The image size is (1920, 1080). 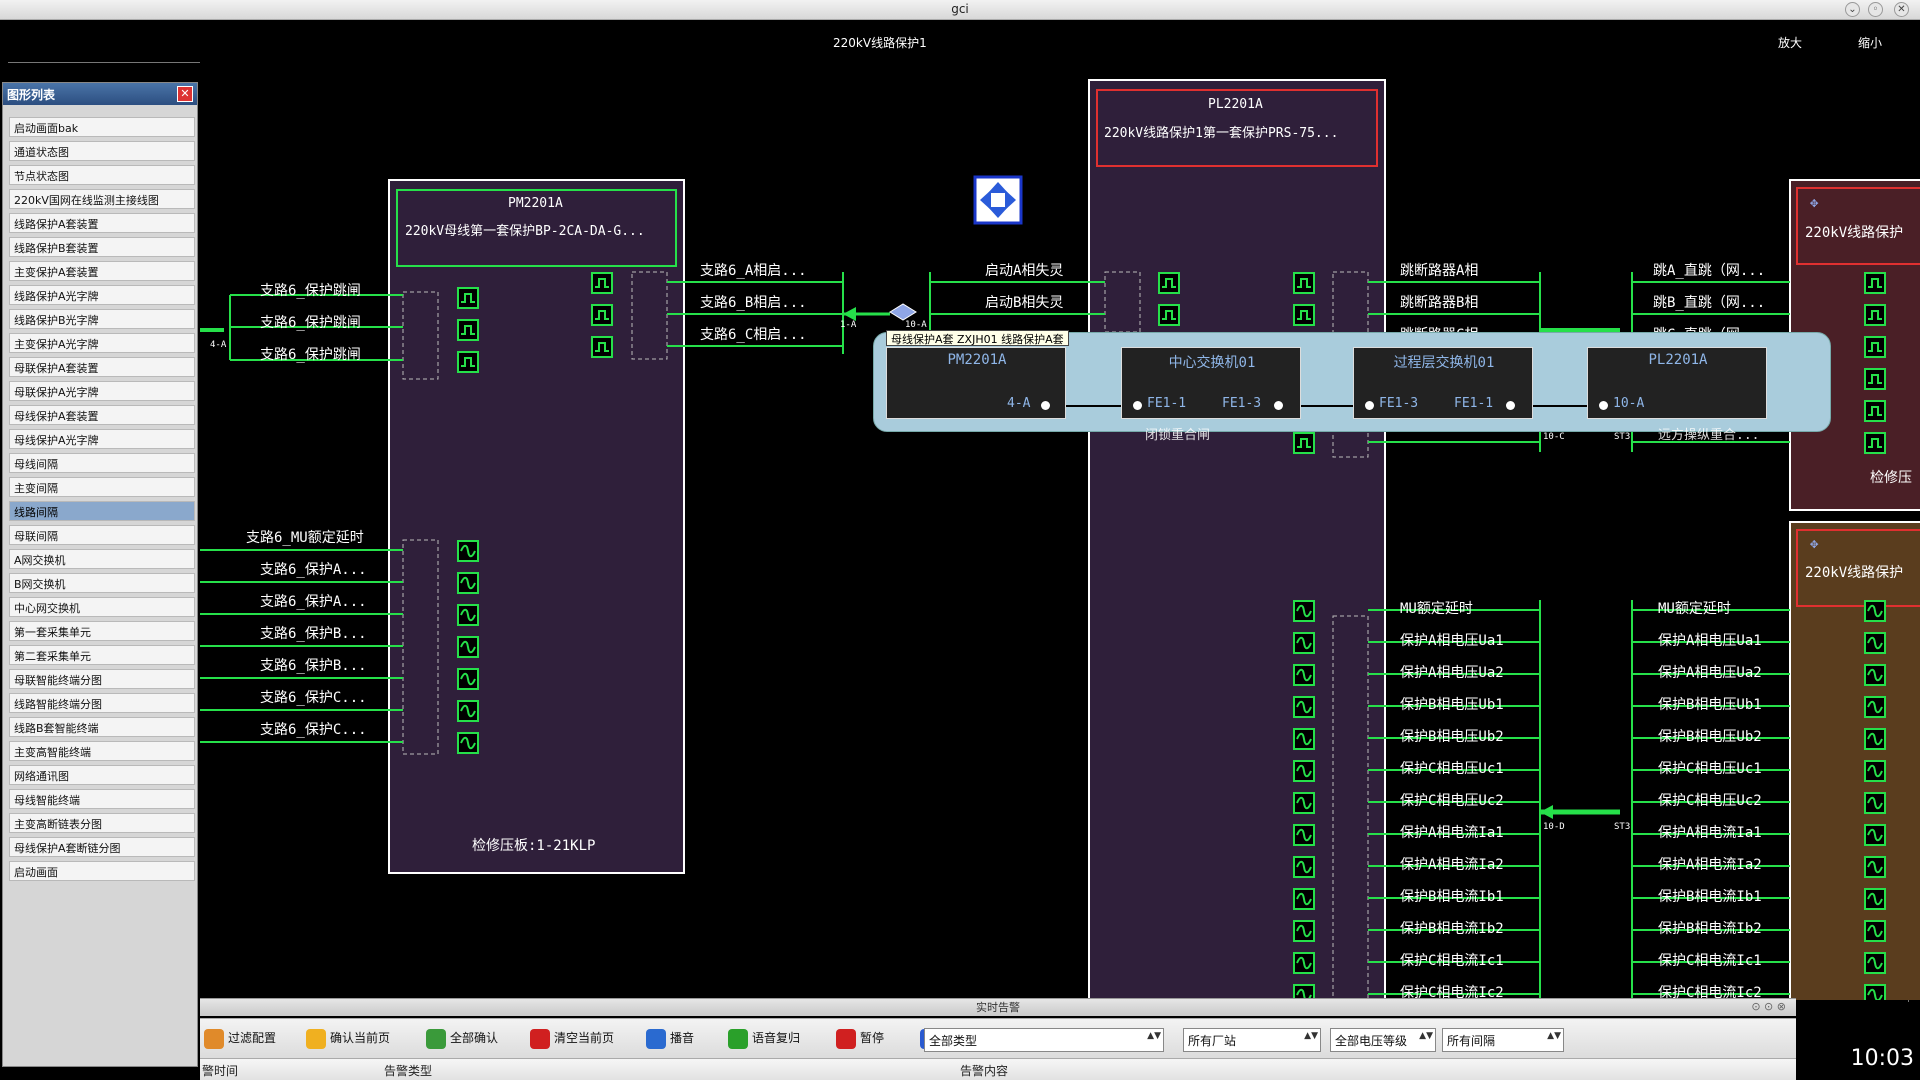 I want to click on graph-list-item: 220kV国网在线监测主接线图, so click(x=102, y=199).